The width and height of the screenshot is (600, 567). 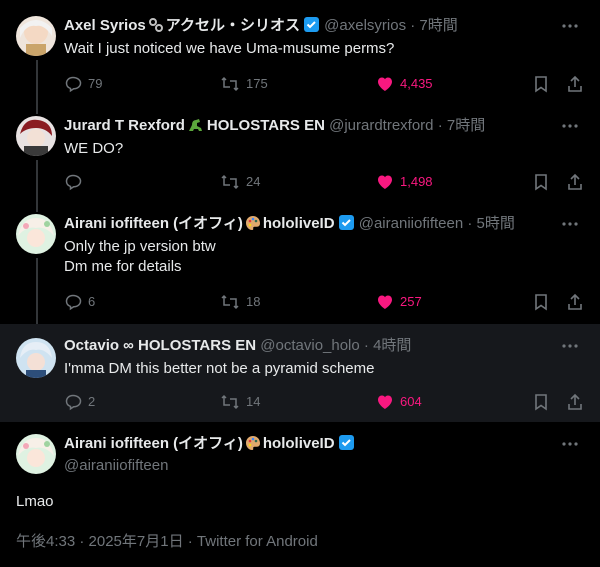 What do you see at coordinates (253, 401) in the screenshot?
I see `retweet-count: 14` at bounding box center [253, 401].